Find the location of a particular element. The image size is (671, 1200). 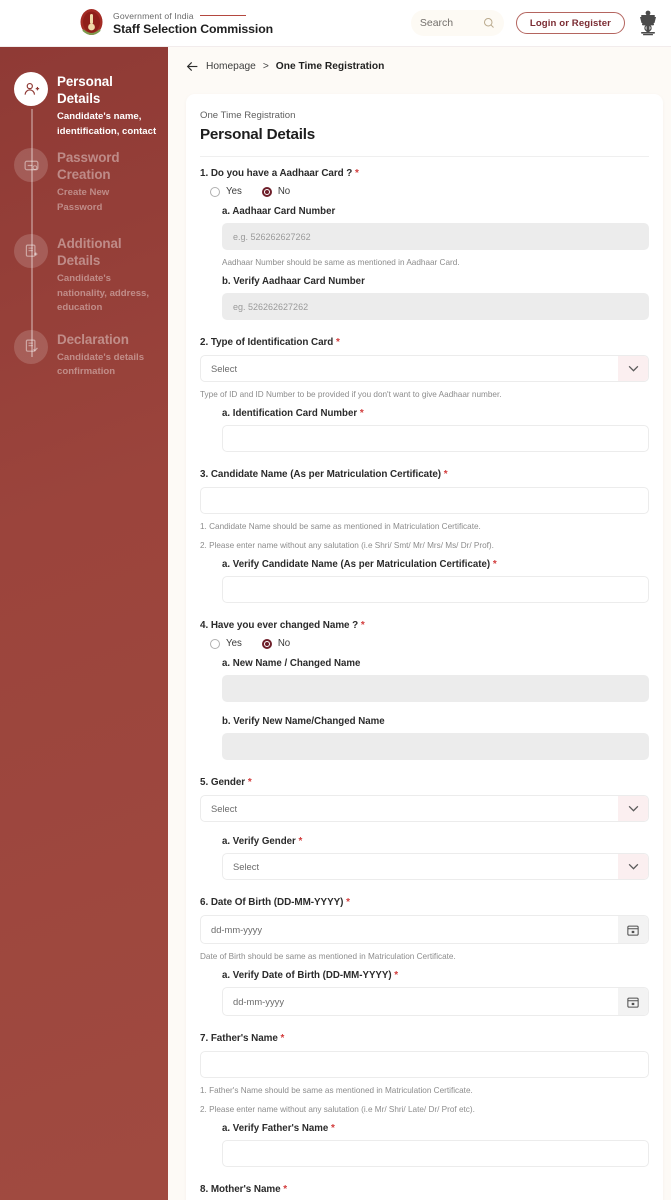

question-6-required: * is located at coordinates (348, 902).